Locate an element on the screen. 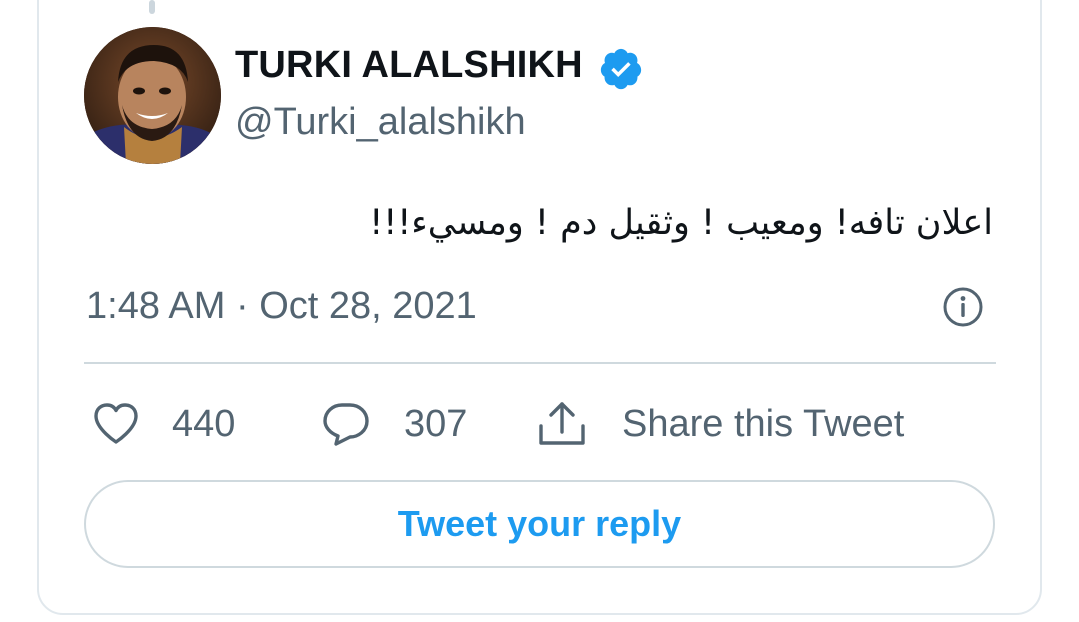 Image resolution: width=1079 pixels, height=622 pixels. author-handle: @Turki_alalshikh is located at coordinates (380, 122).